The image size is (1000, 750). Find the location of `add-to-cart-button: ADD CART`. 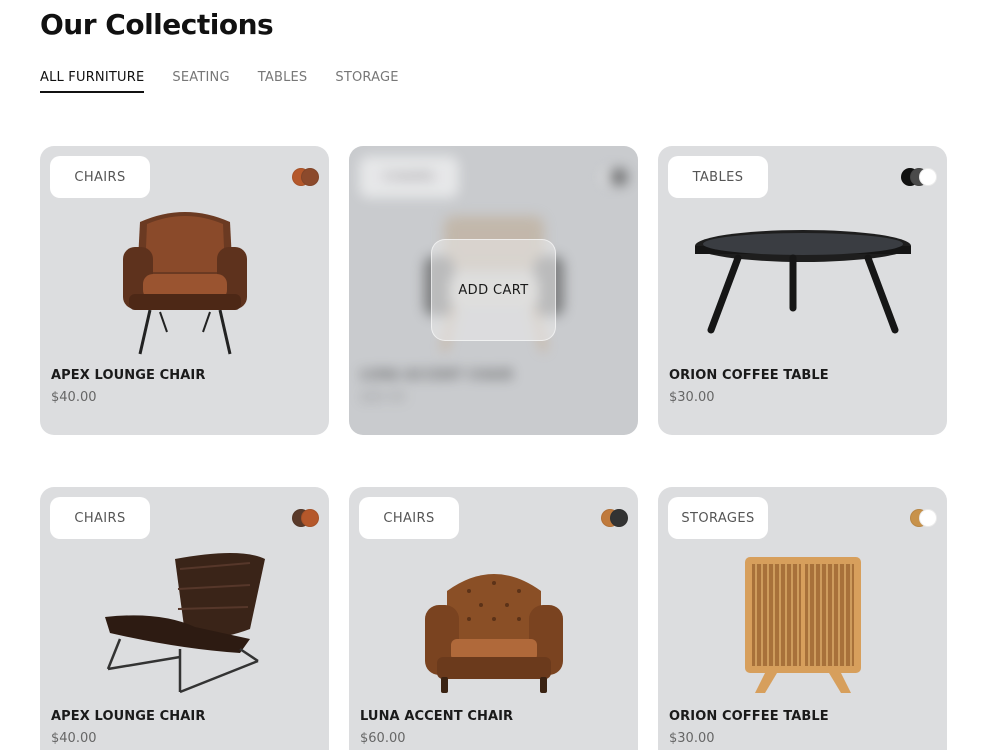

add-to-cart-button: ADD CART is located at coordinates (493, 290).